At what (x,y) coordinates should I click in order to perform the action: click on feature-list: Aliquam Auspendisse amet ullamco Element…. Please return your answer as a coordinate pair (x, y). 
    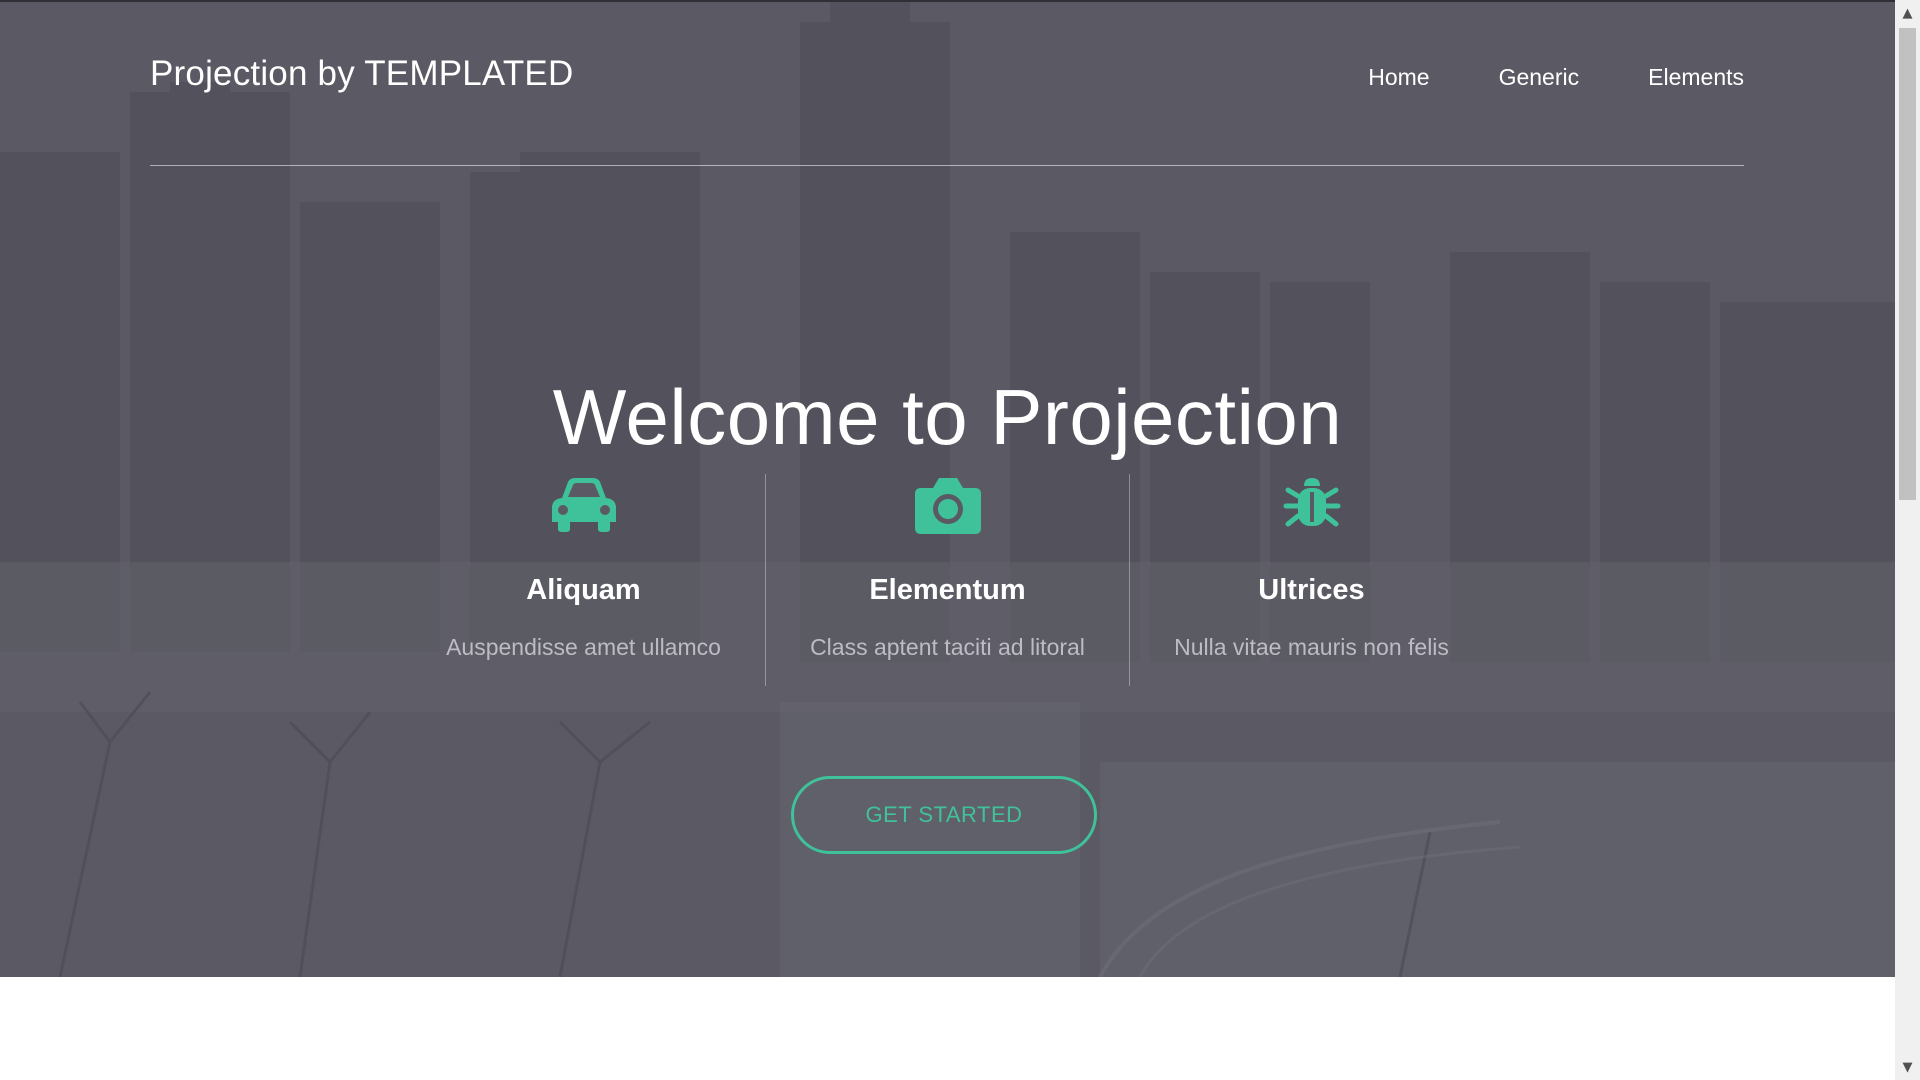
    Looking at the image, I should click on (947, 580).